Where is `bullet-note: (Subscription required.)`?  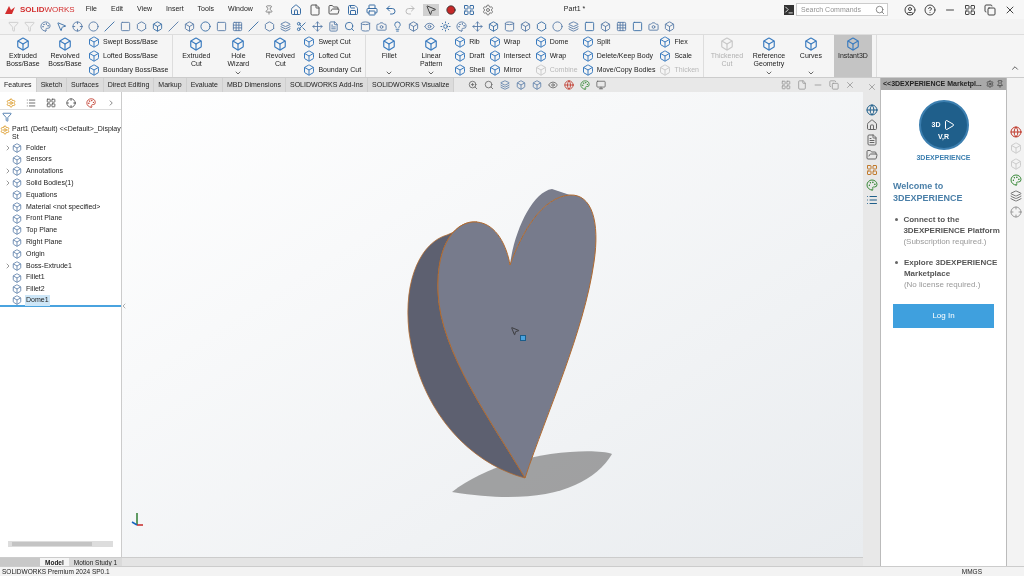
bullet-note: (Subscription required.) is located at coordinates (945, 241).